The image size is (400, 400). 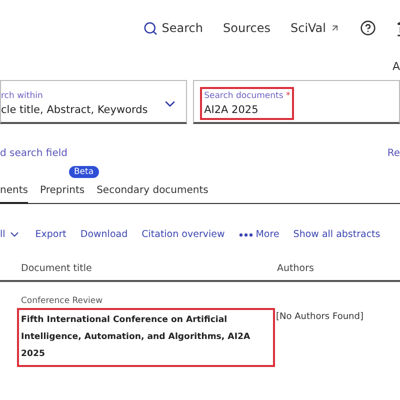 What do you see at coordinates (296, 268) in the screenshot?
I see `column-header: Authors` at bounding box center [296, 268].